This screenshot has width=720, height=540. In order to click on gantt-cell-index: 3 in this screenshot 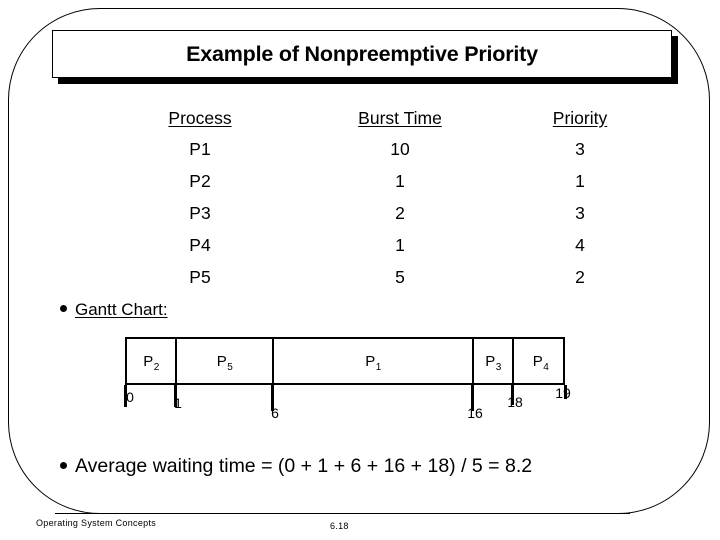, I will do `click(498, 367)`.